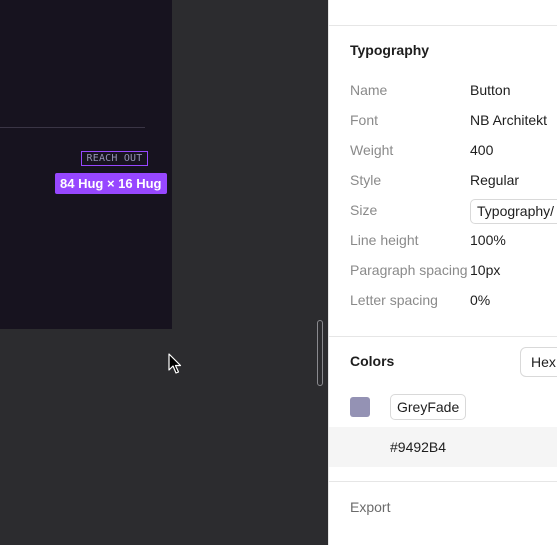  I want to click on panel-header-strip, so click(443, 13).